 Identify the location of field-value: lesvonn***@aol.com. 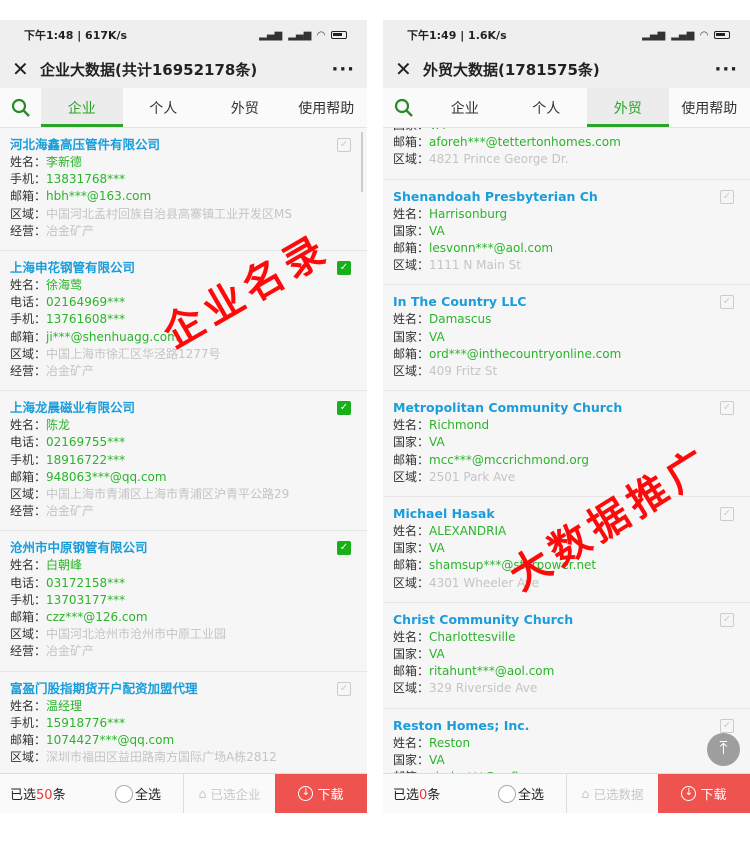
(491, 248).